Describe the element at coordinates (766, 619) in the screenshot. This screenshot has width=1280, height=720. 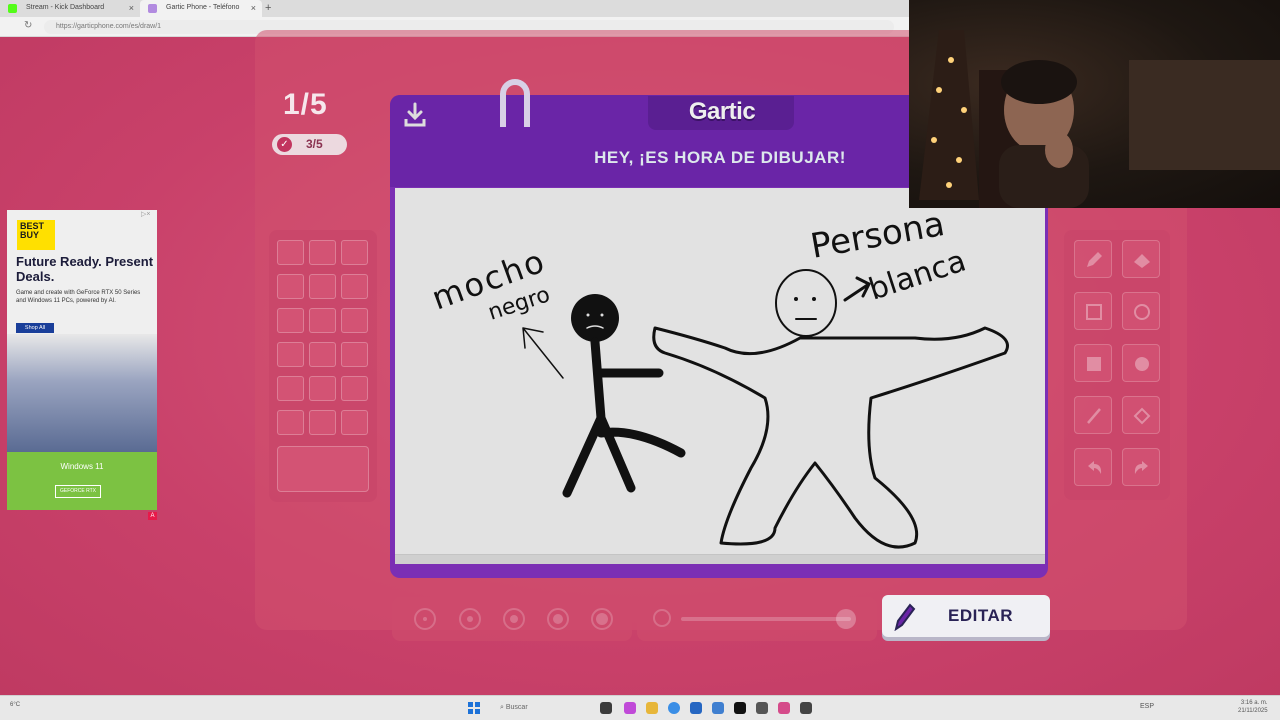
I see `opacity-track` at that location.